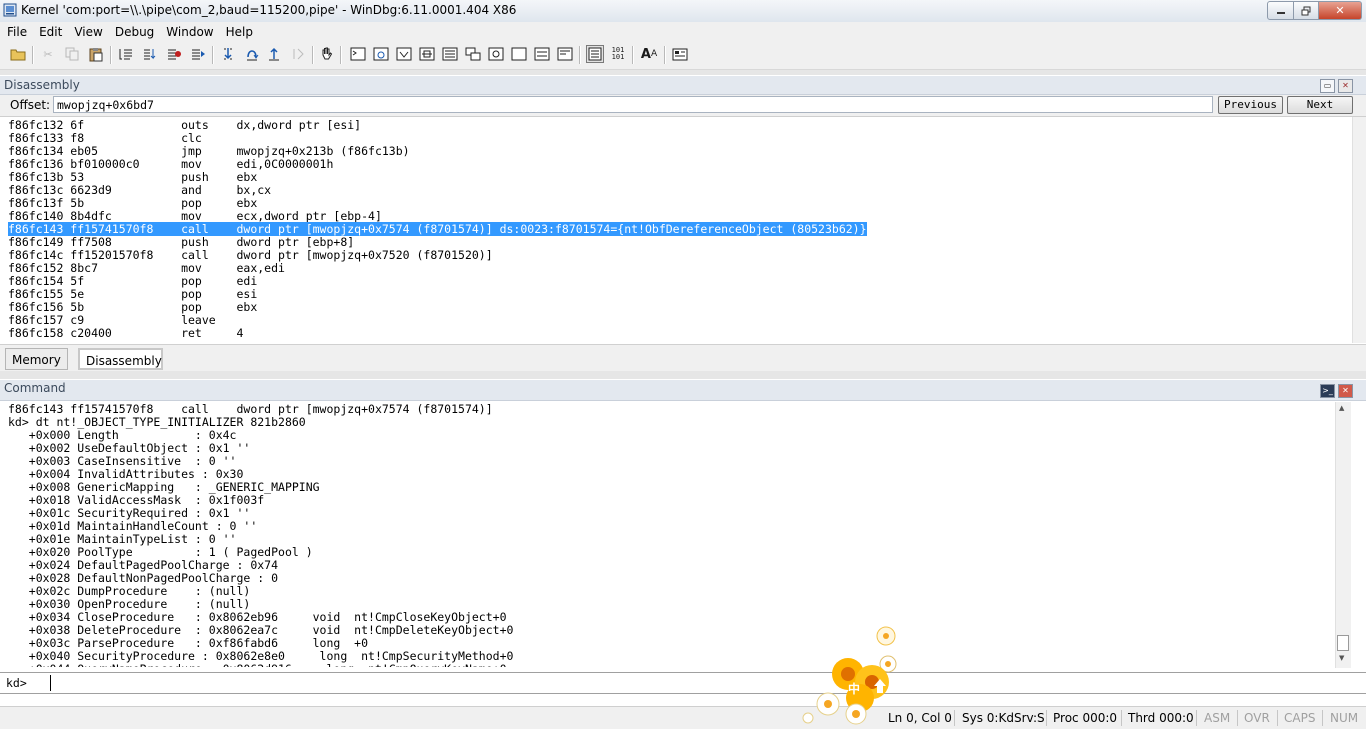 The width and height of the screenshot is (1366, 729). I want to click on toolbar: ✂ 101 101 A A, so click(683, 55).